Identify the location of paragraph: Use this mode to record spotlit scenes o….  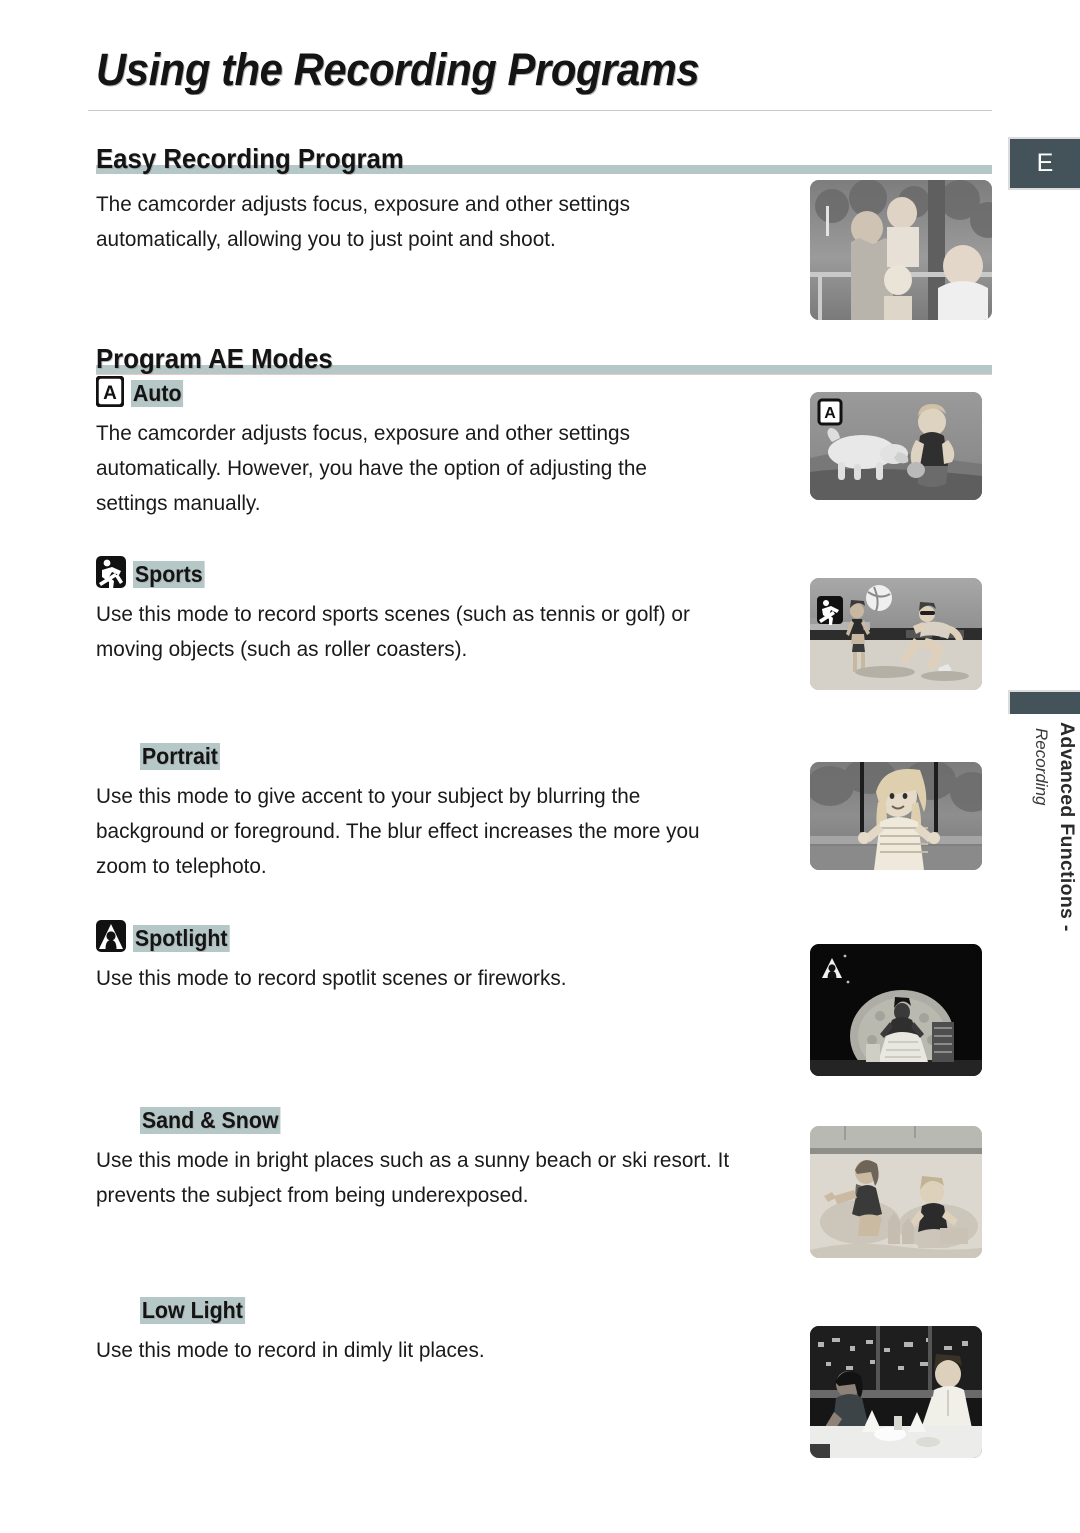
(453, 978).